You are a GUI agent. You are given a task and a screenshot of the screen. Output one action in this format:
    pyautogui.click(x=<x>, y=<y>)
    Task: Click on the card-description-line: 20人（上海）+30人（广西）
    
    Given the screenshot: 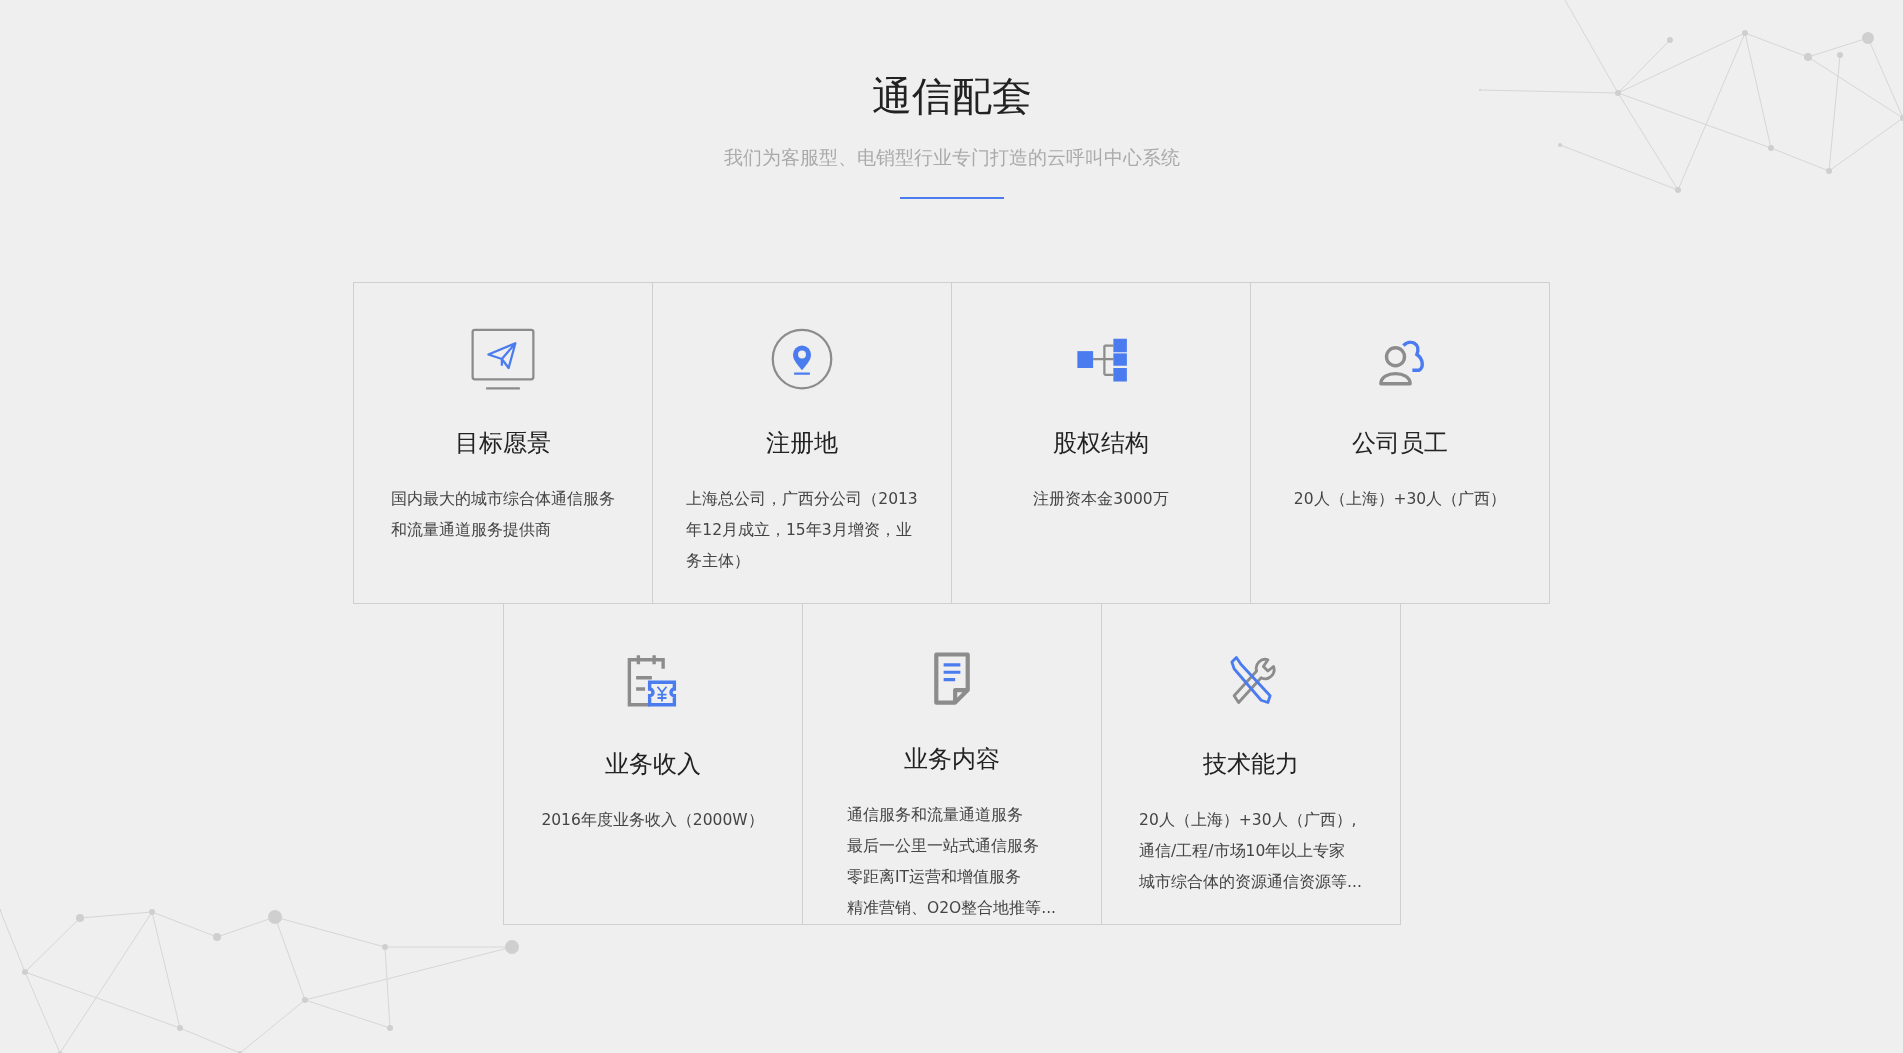 What is the action you would take?
    pyautogui.click(x=1400, y=499)
    